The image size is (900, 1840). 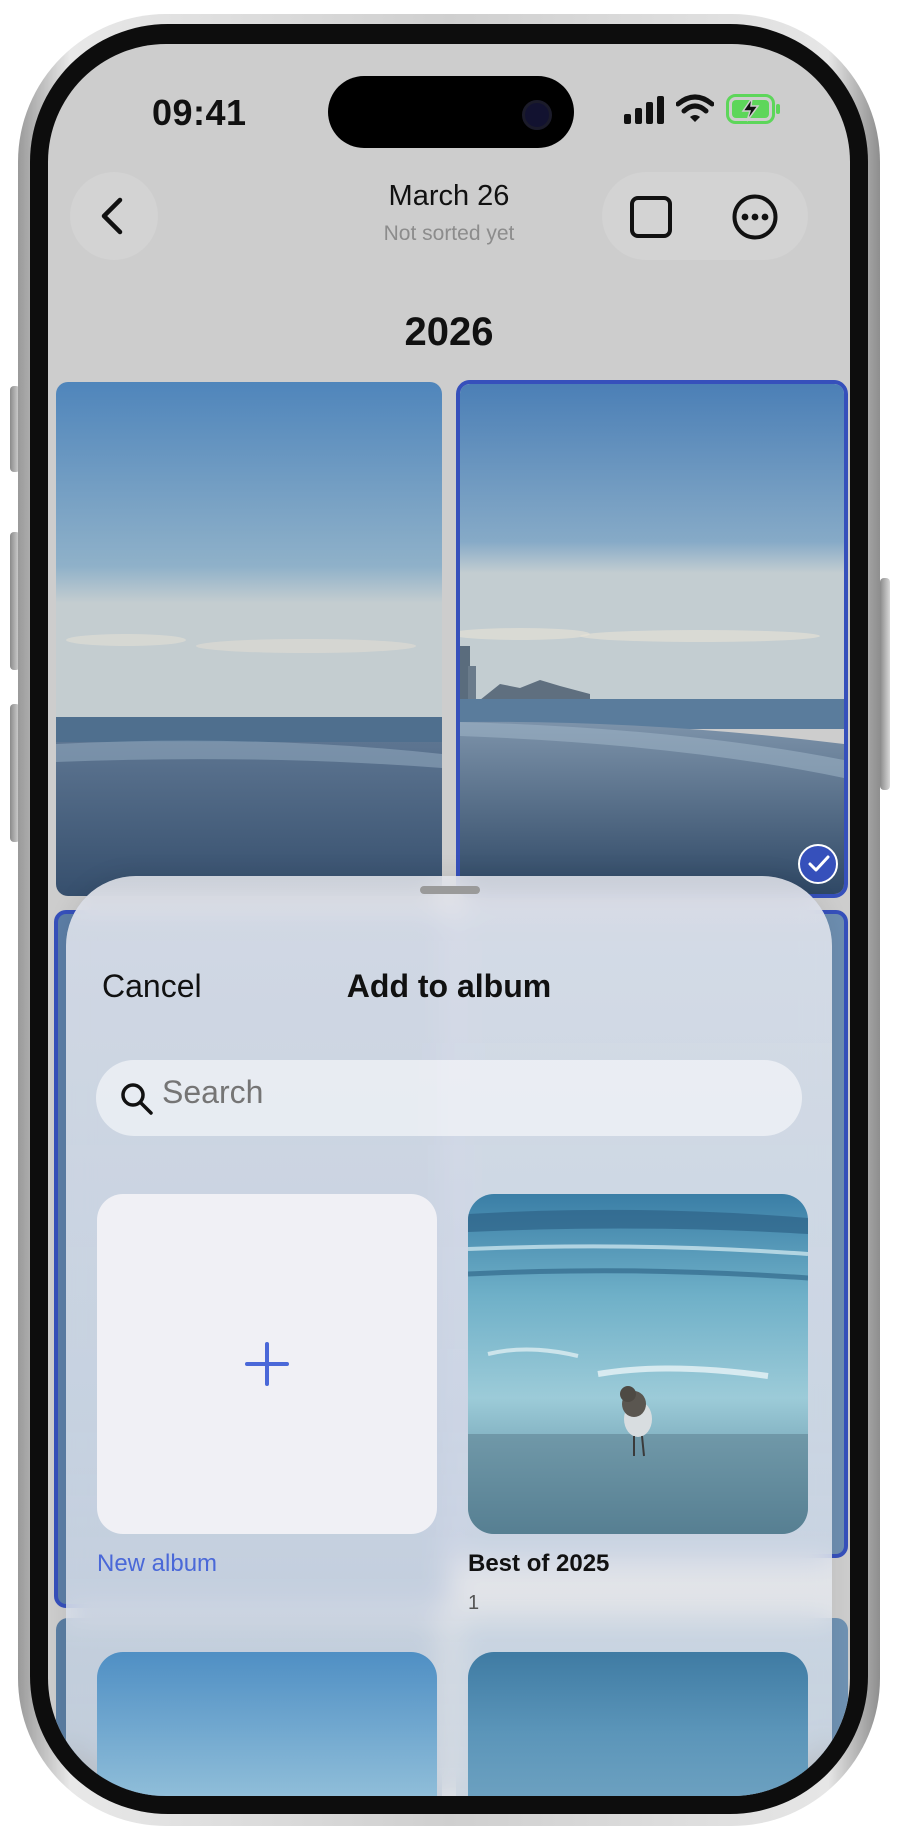 I want to click on beach-city-photo, so click(x=652, y=639).